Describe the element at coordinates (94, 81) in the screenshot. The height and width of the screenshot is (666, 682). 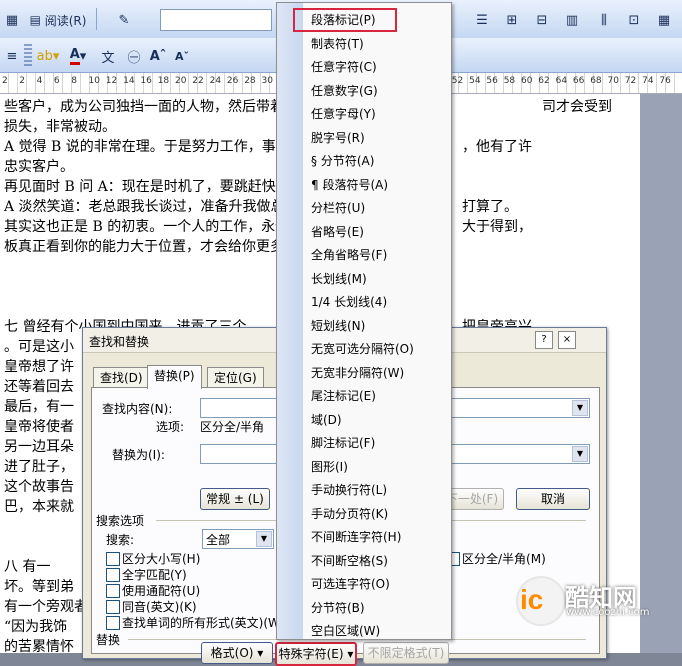
I see `ruler-number: 10` at that location.